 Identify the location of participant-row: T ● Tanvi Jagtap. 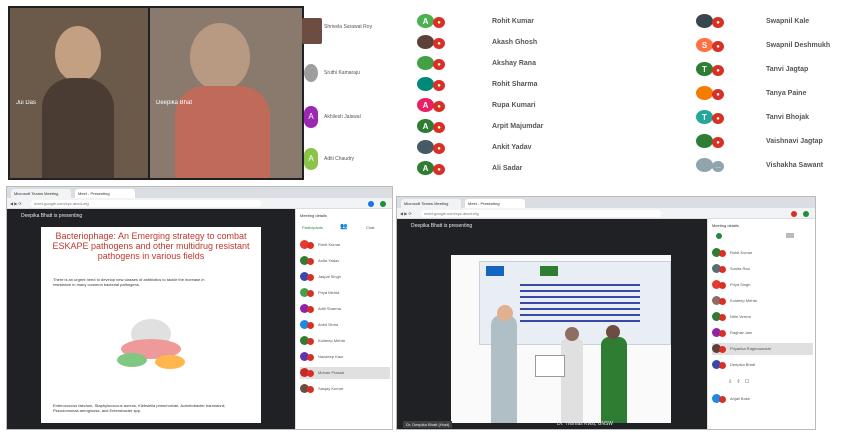
(778, 70).